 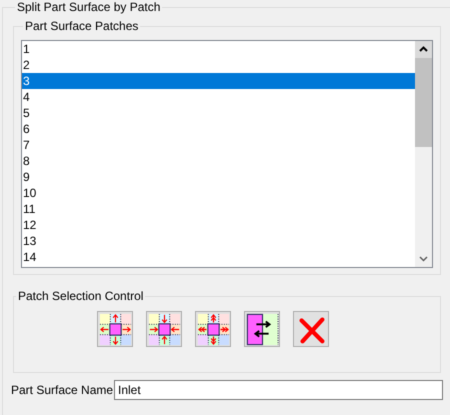 I want to click on list-item: 4, so click(x=218, y=97).